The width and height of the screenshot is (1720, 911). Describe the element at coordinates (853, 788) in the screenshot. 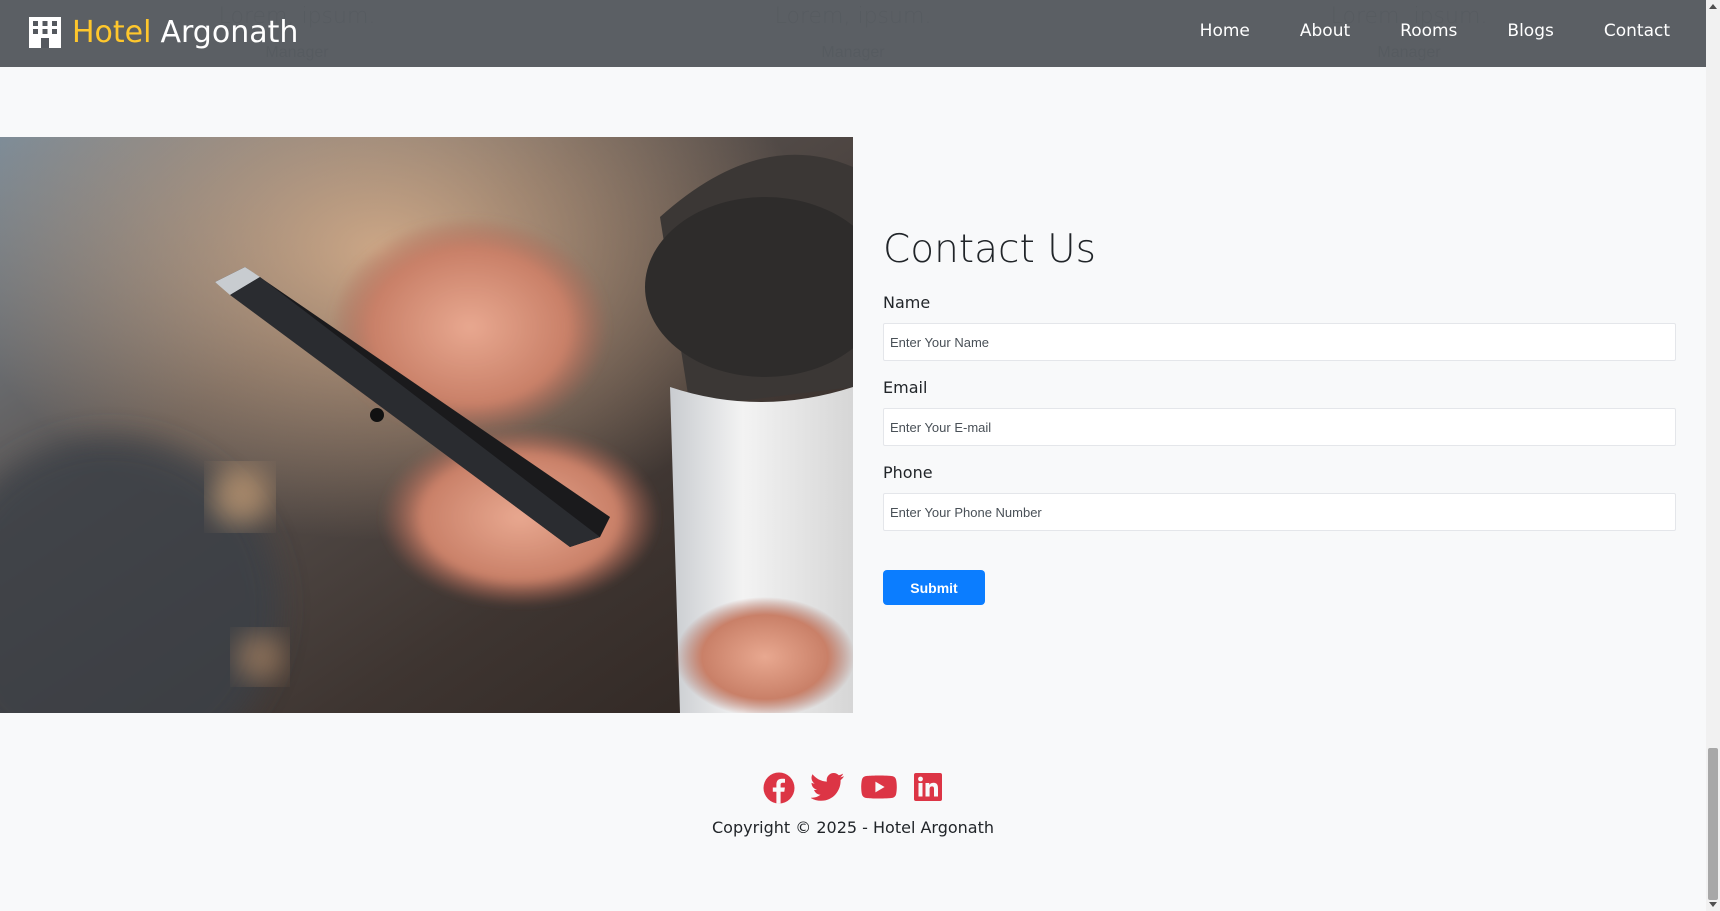

I see `social-links` at that location.